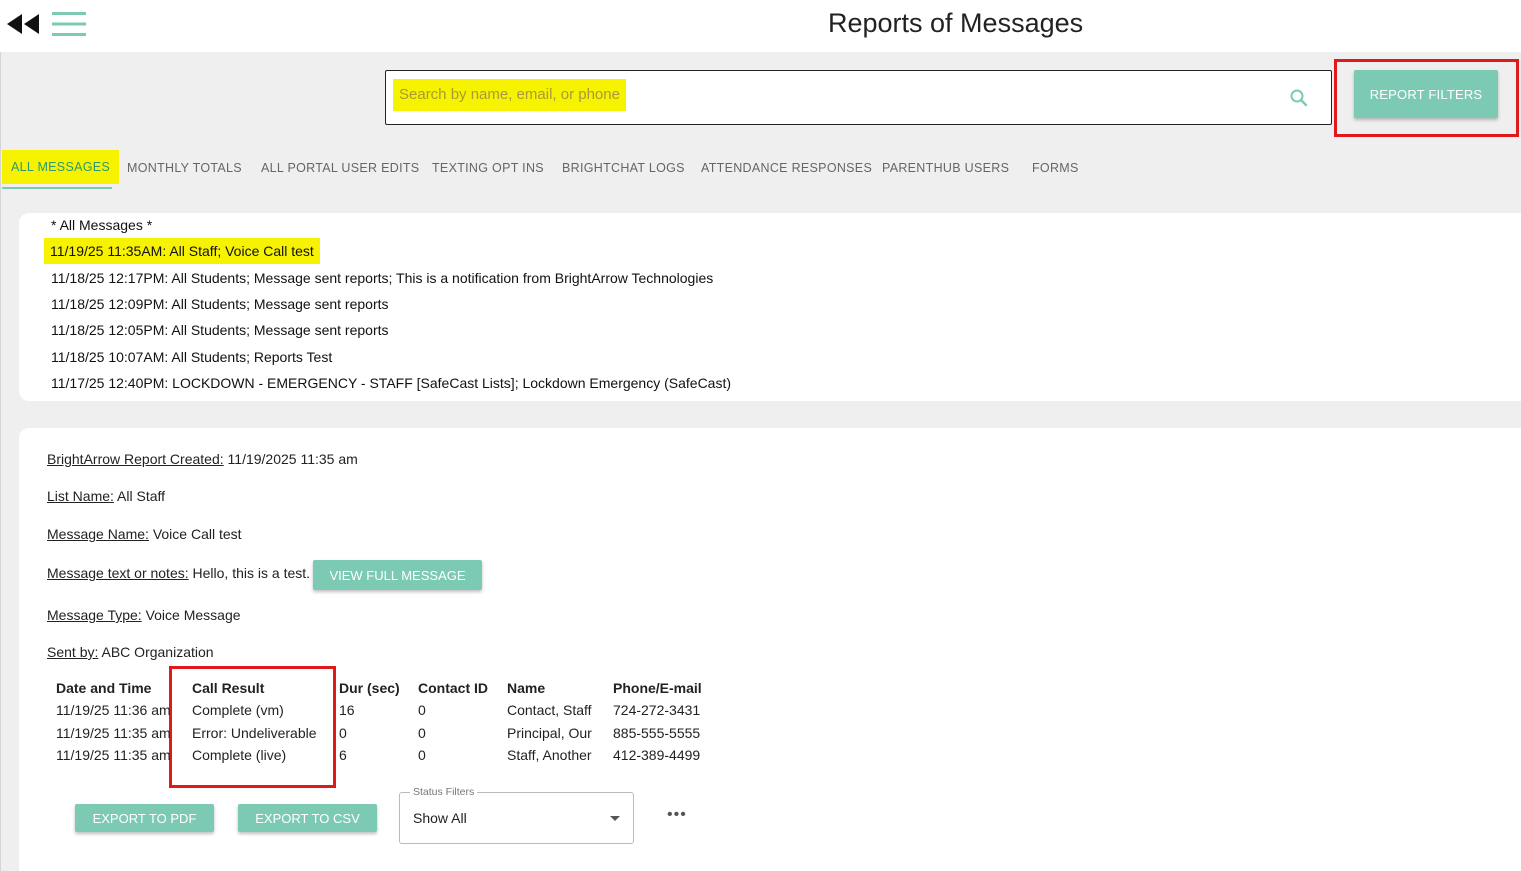 The image size is (1521, 871). Describe the element at coordinates (141, 496) in the screenshot. I see `list-name-value: All Staff` at that location.